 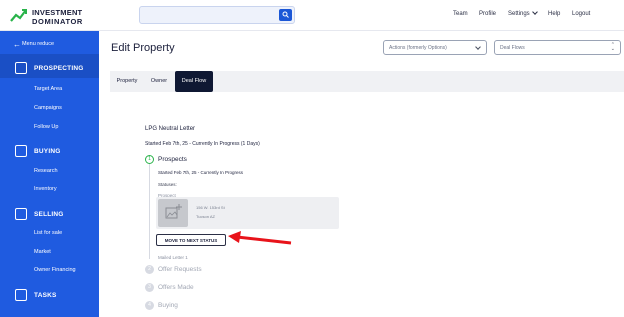 What do you see at coordinates (205, 216) in the screenshot?
I see `property-address-line-2: Tucson AZ` at bounding box center [205, 216].